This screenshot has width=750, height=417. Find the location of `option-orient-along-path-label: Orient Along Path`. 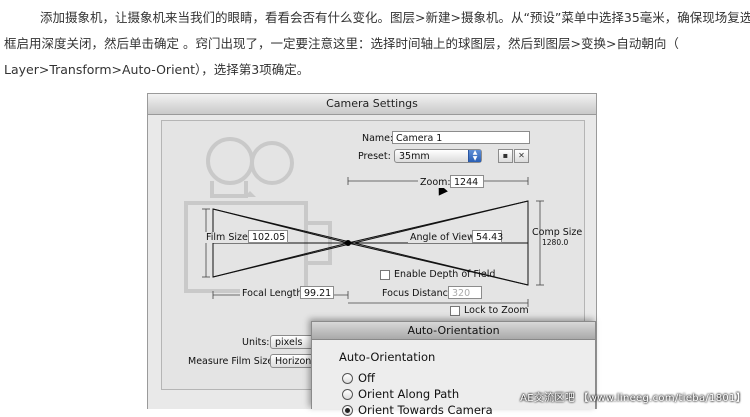

option-orient-along-path-label: Orient Along Path is located at coordinates (409, 394).